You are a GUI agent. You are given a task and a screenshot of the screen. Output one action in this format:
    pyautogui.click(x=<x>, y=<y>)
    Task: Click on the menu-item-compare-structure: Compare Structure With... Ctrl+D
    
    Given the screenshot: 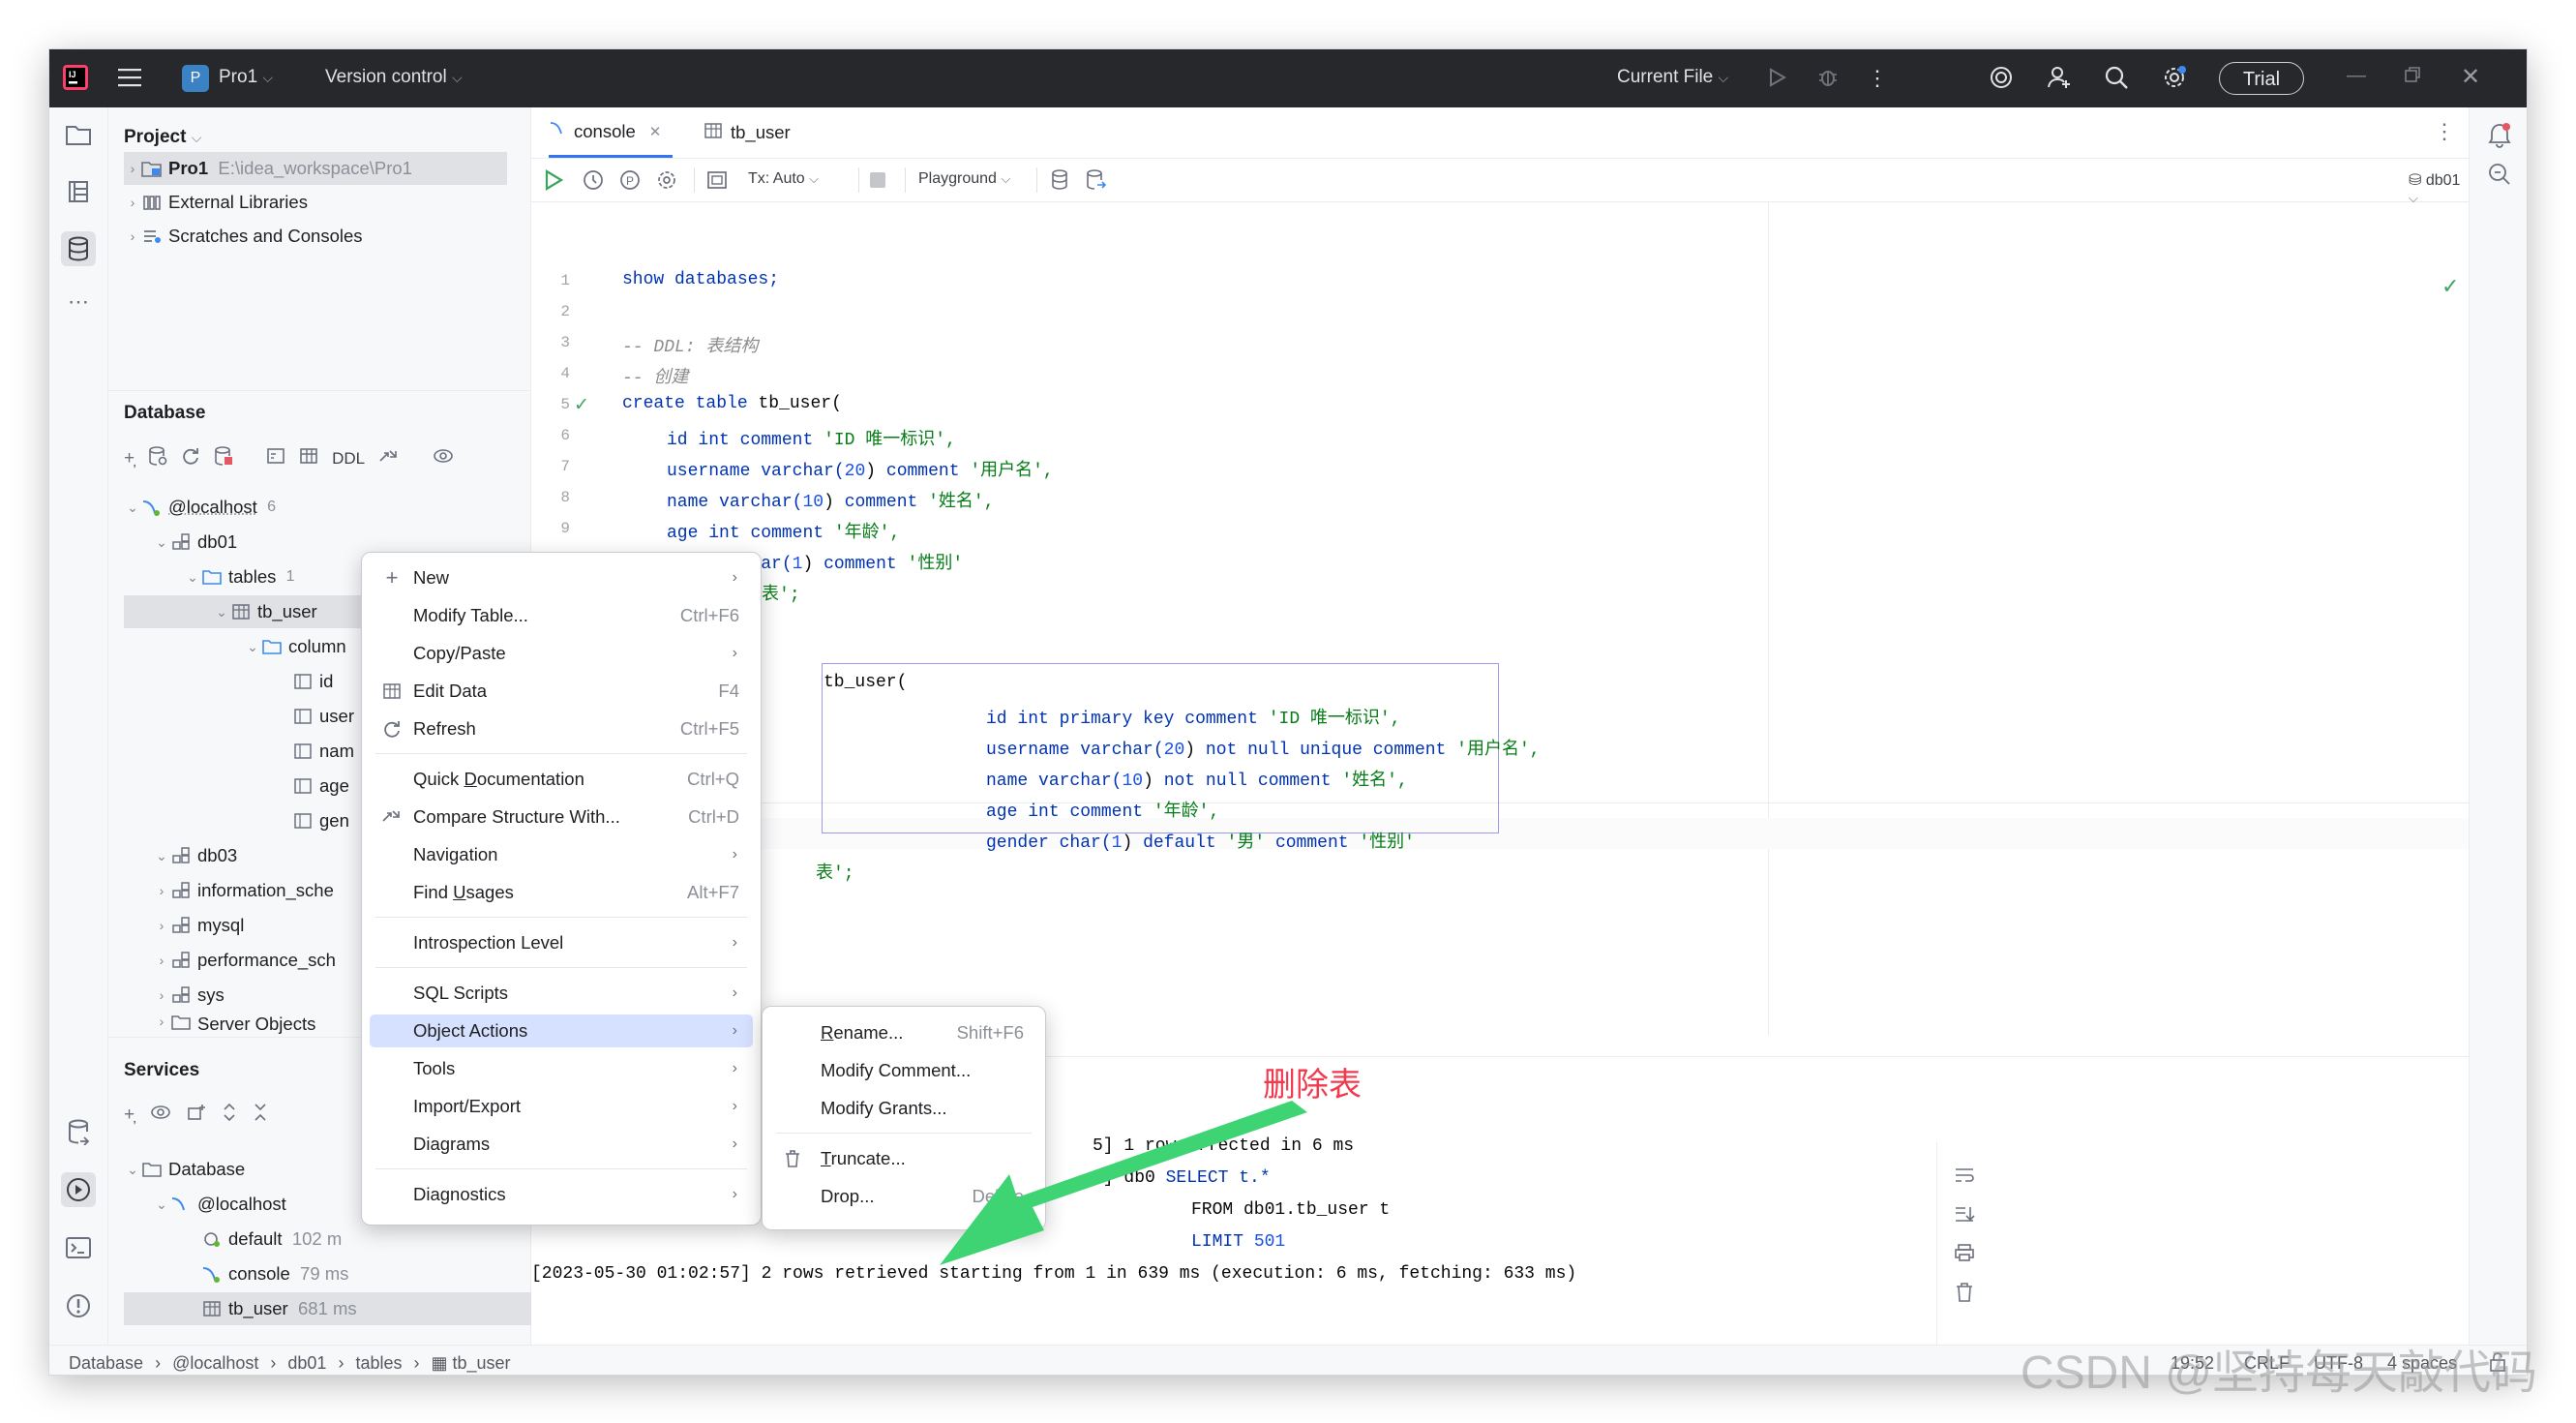 What is the action you would take?
    pyautogui.click(x=561, y=817)
    